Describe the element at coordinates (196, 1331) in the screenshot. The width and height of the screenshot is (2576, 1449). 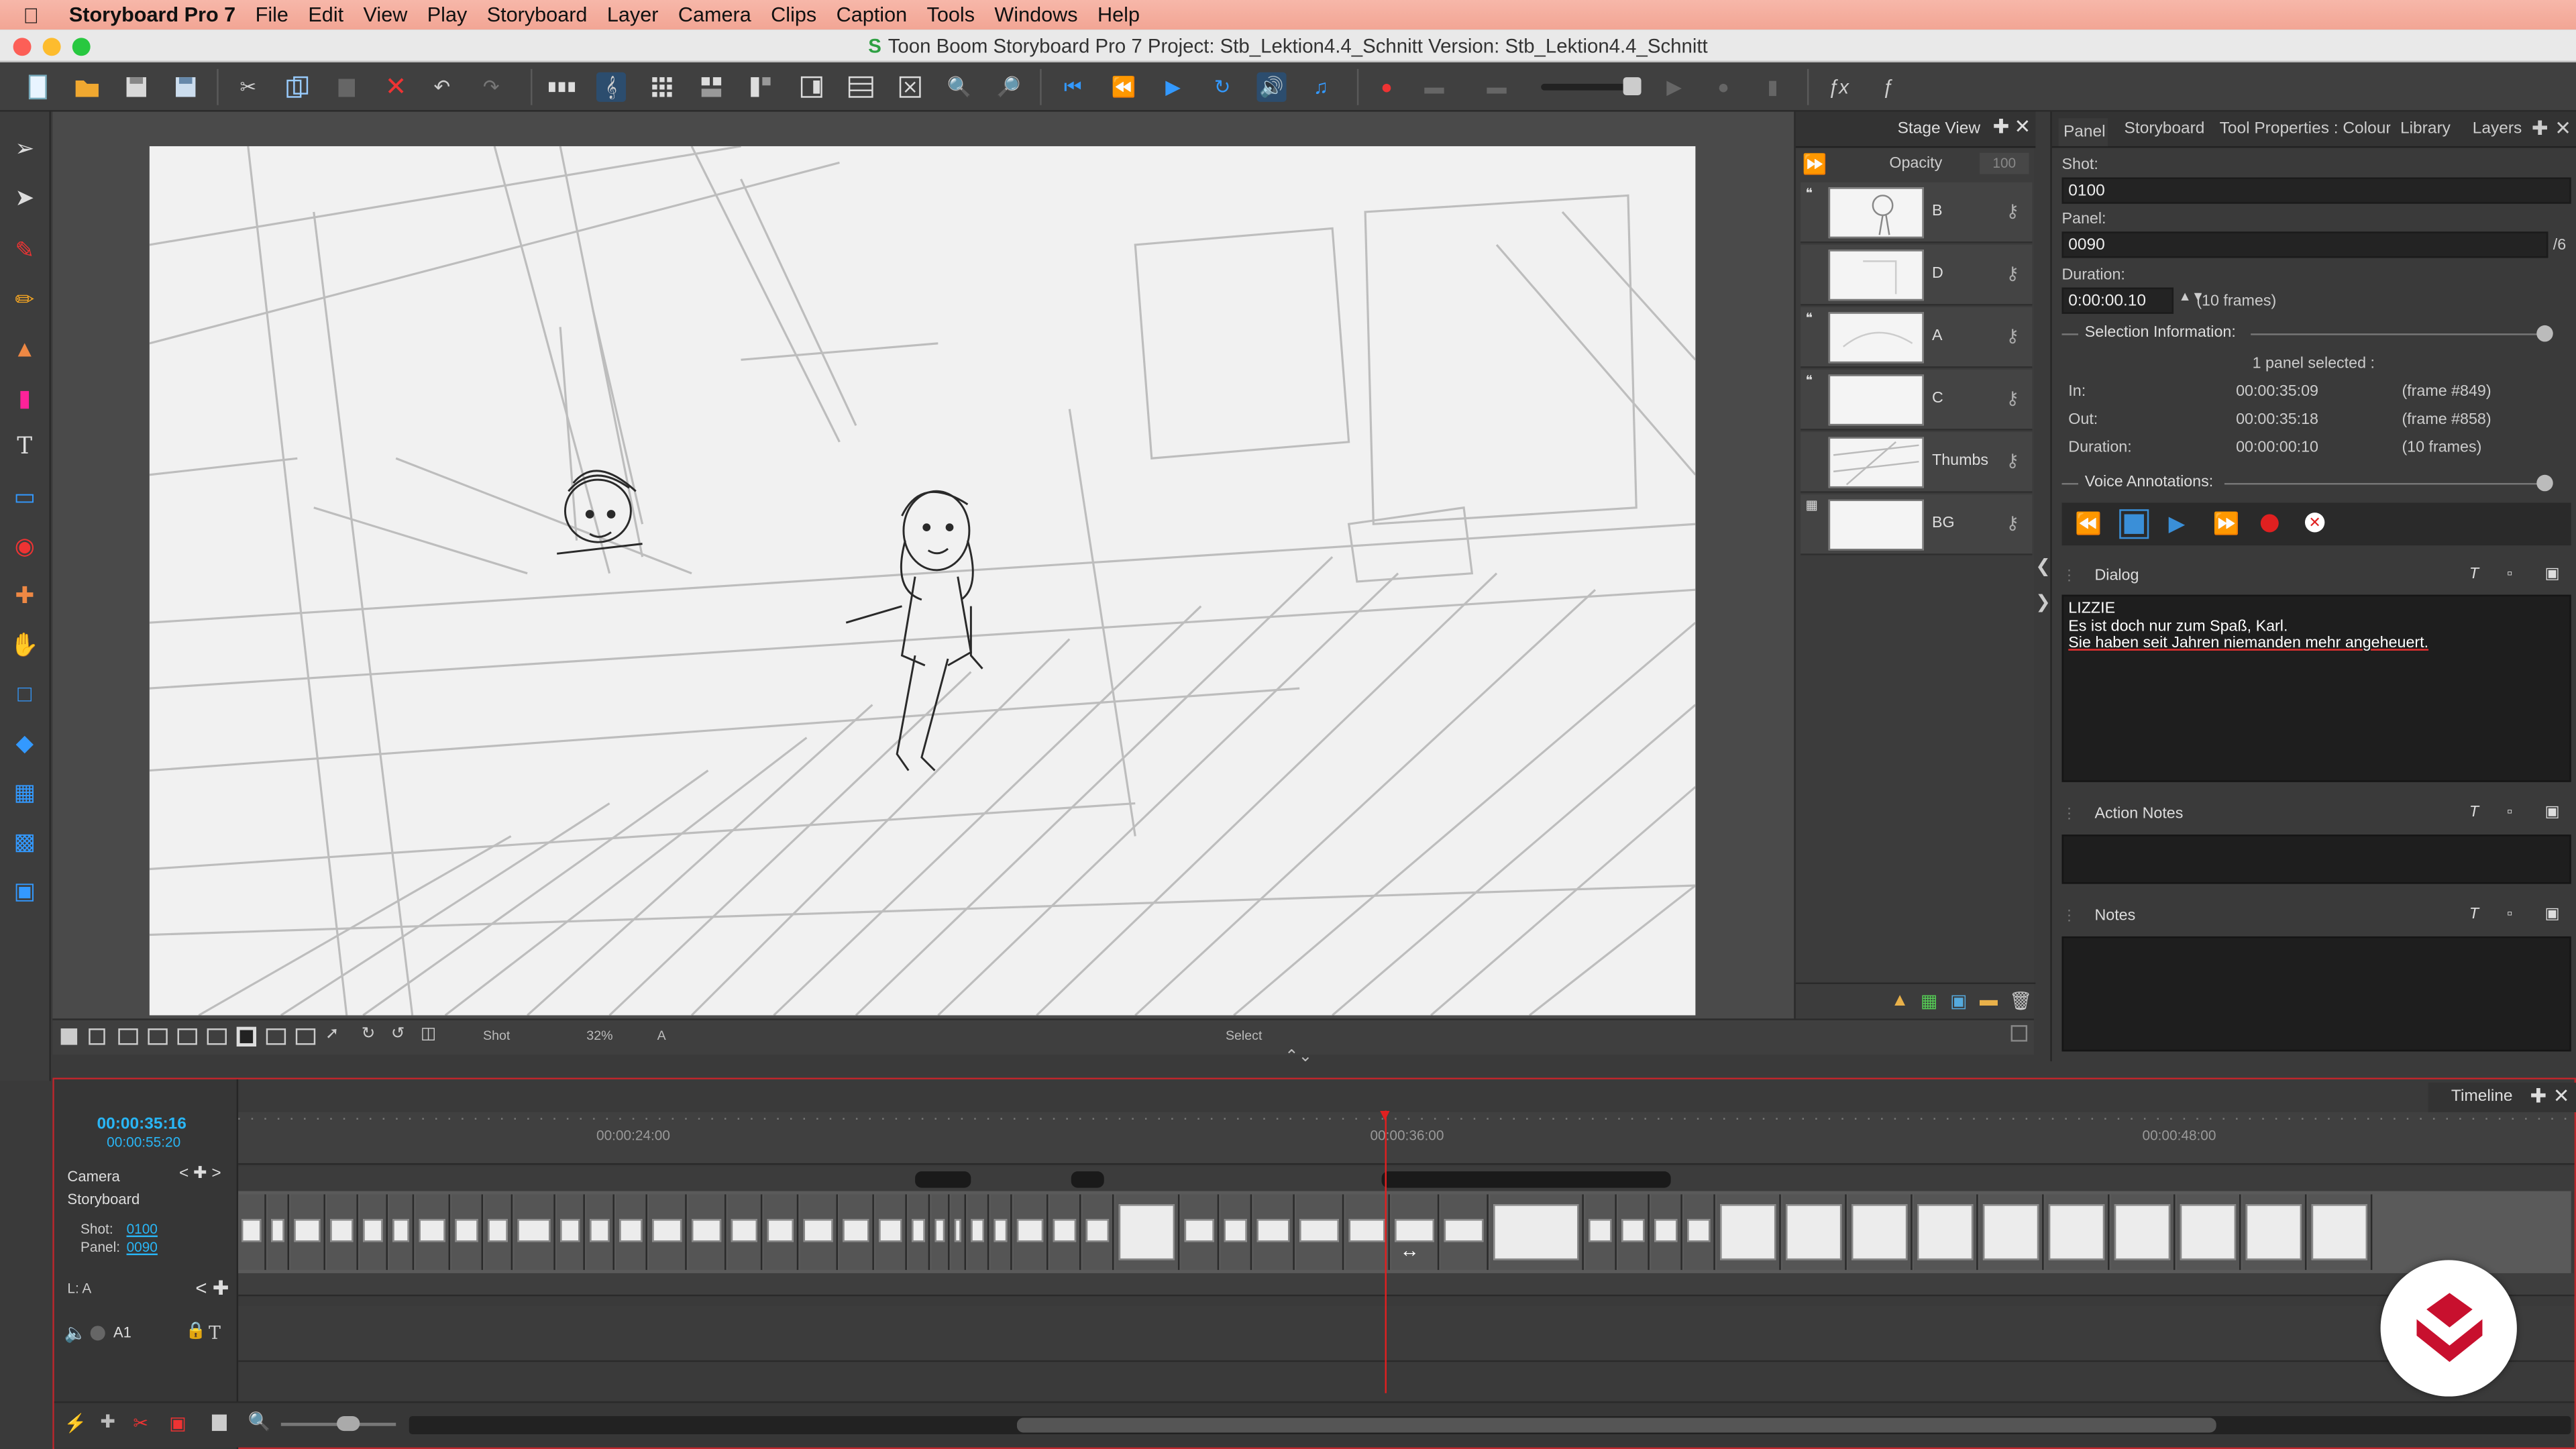
I see `audio-lock-icon: 🔒` at that location.